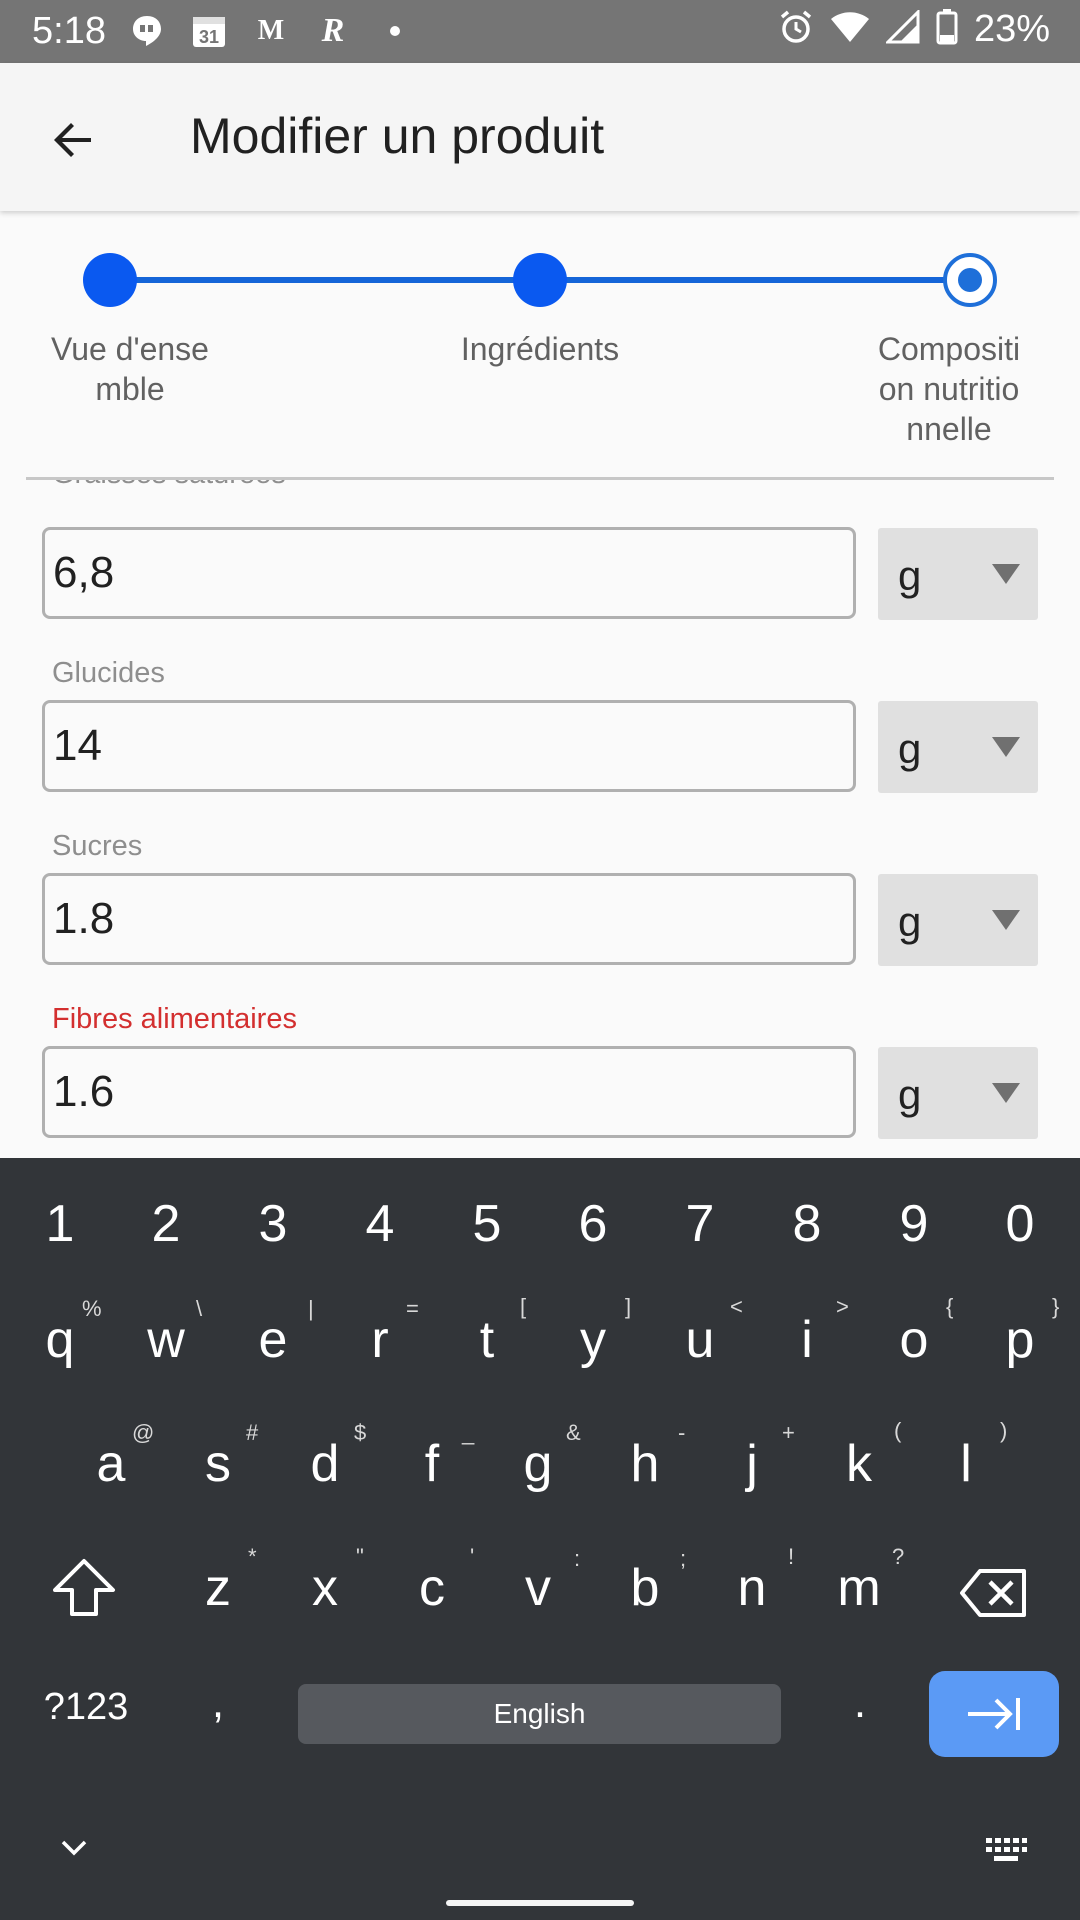 This screenshot has height=1920, width=1080. I want to click on key-8: 8, so click(807, 1224).